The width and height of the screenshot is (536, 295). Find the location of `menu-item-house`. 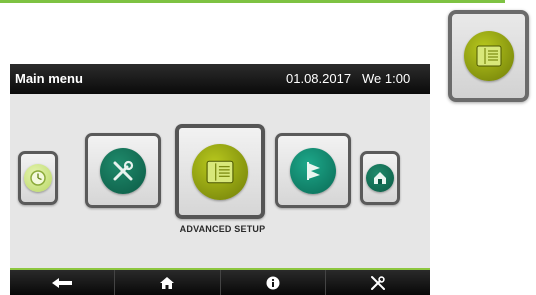

menu-item-house is located at coordinates (380, 178).